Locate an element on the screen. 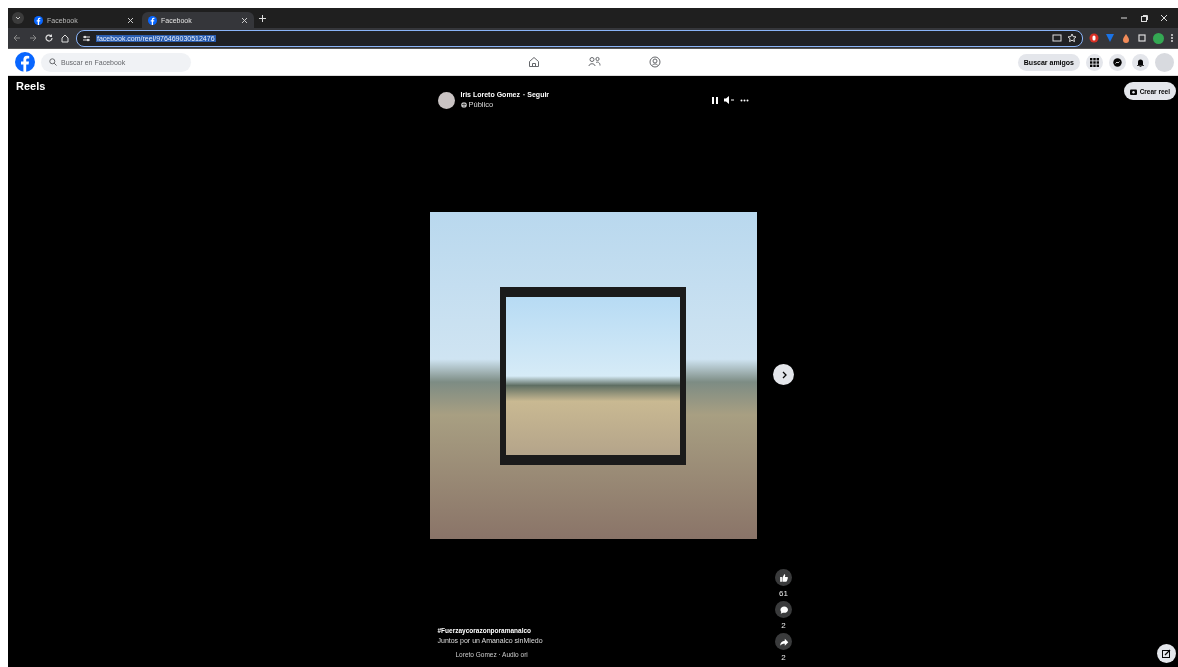  chat-bubble-icon is located at coordinates (1117, 62).